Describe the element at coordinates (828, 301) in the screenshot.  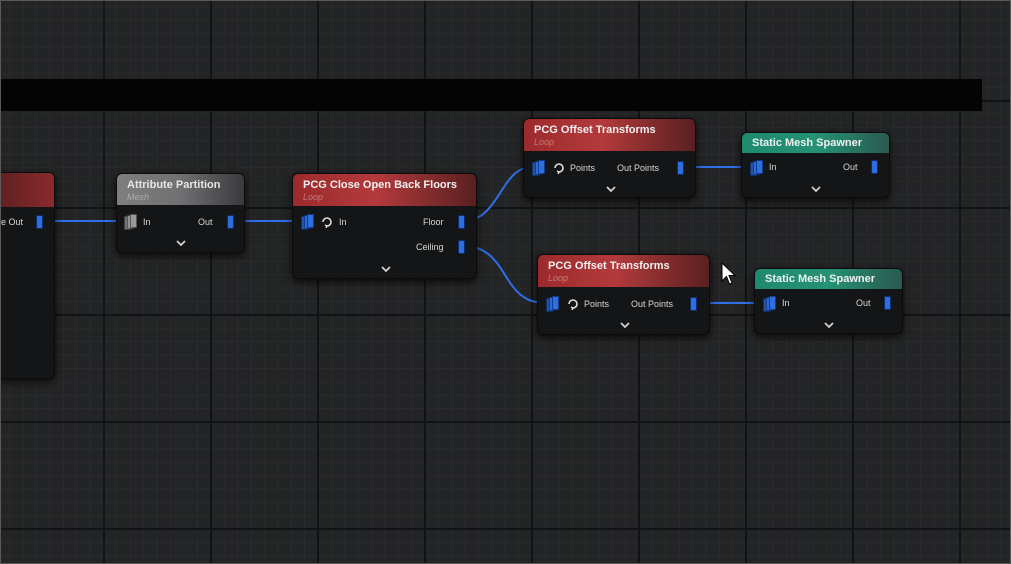
I see `static-mesh-spawner-bottom-node: Static Mesh Spawner In Out` at that location.